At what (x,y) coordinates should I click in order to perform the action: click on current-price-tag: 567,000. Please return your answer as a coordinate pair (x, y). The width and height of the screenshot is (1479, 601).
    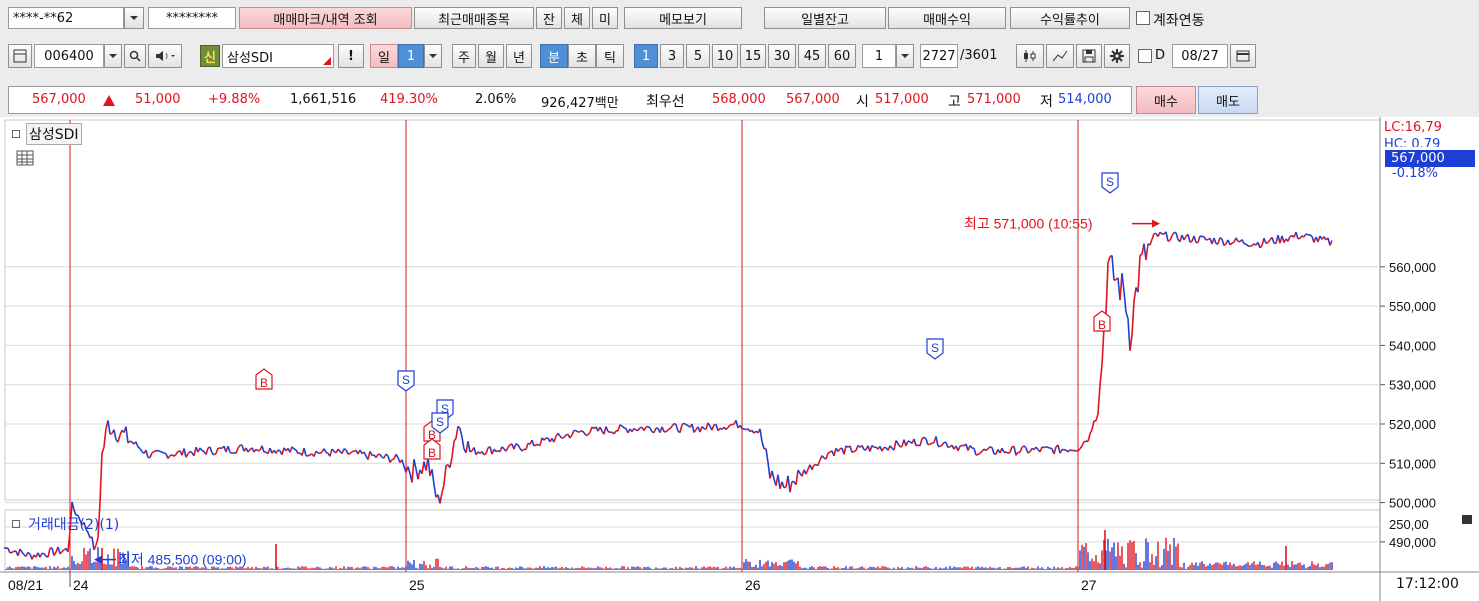
    Looking at the image, I should click on (1430, 158).